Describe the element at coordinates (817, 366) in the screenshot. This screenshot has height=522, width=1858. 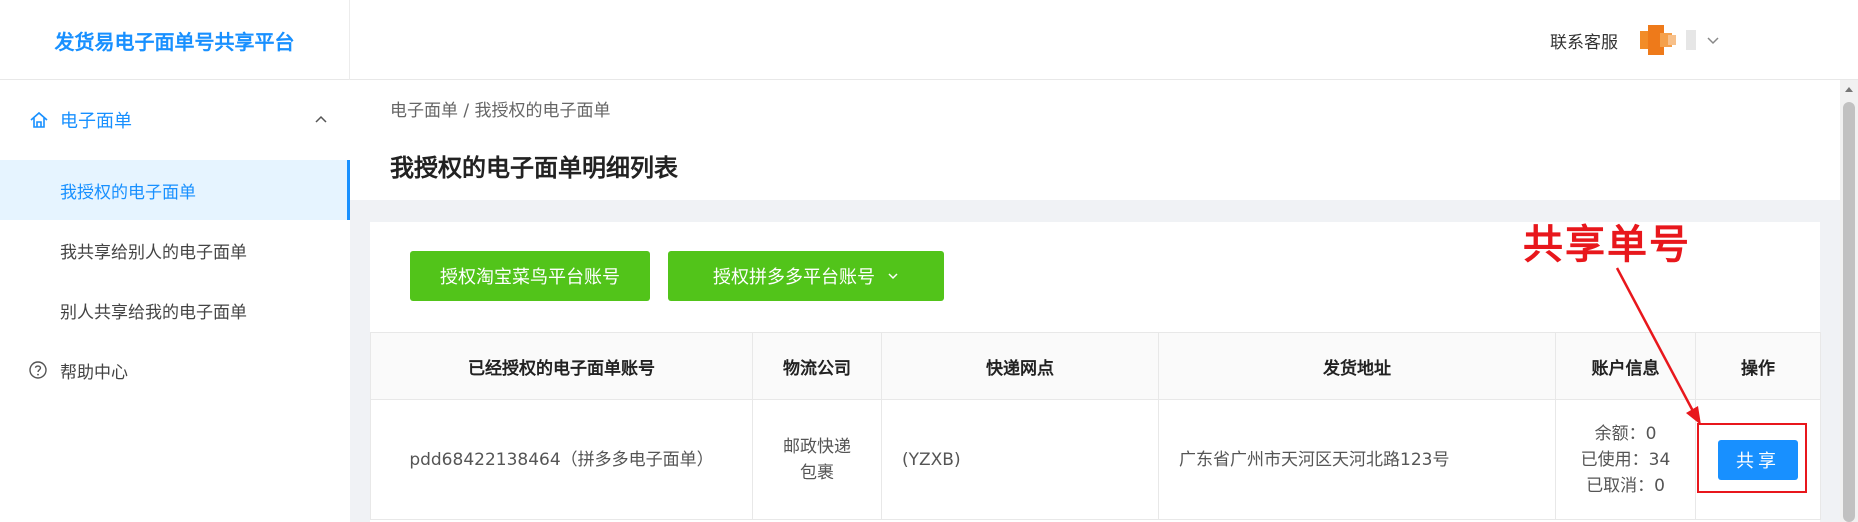
I see `column-header-company: 物流公司` at that location.